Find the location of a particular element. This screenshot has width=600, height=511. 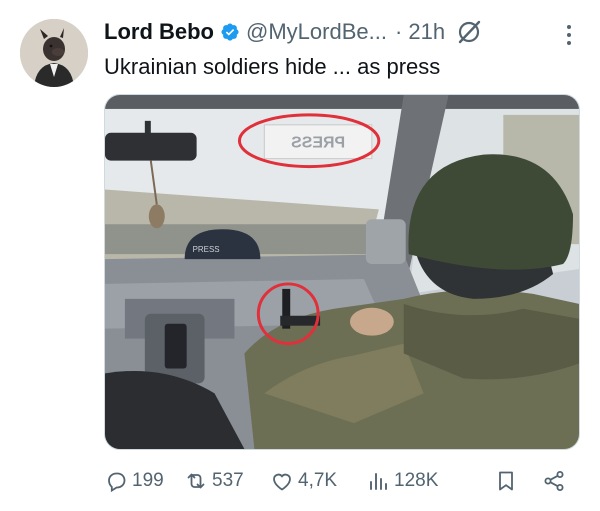

share-icon is located at coordinates (554, 481).